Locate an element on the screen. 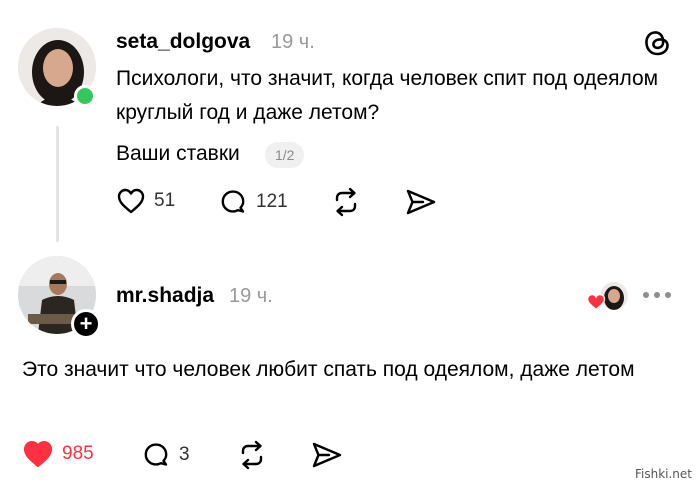 The width and height of the screenshot is (700, 487). comment-button: 121 is located at coordinates (253, 202).